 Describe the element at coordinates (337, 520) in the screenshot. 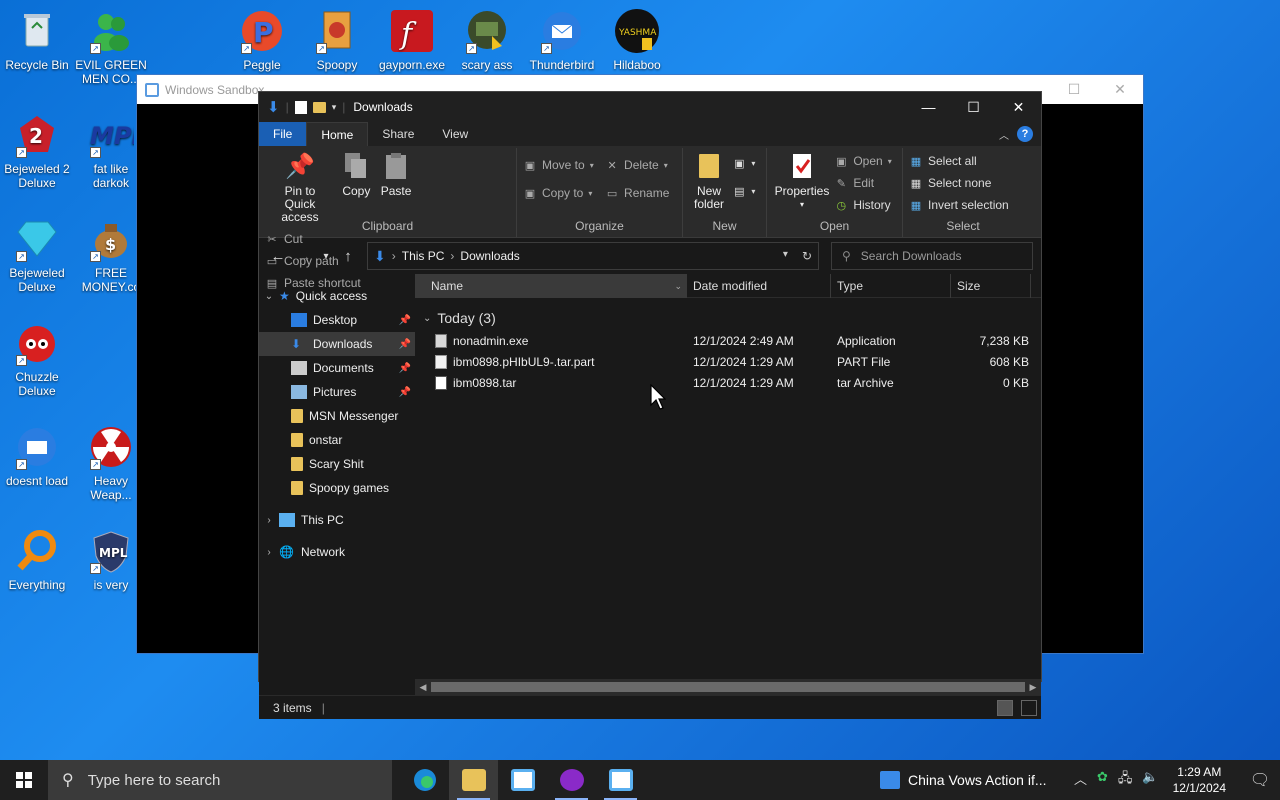

I see `nav-this-pc: › This PC` at that location.